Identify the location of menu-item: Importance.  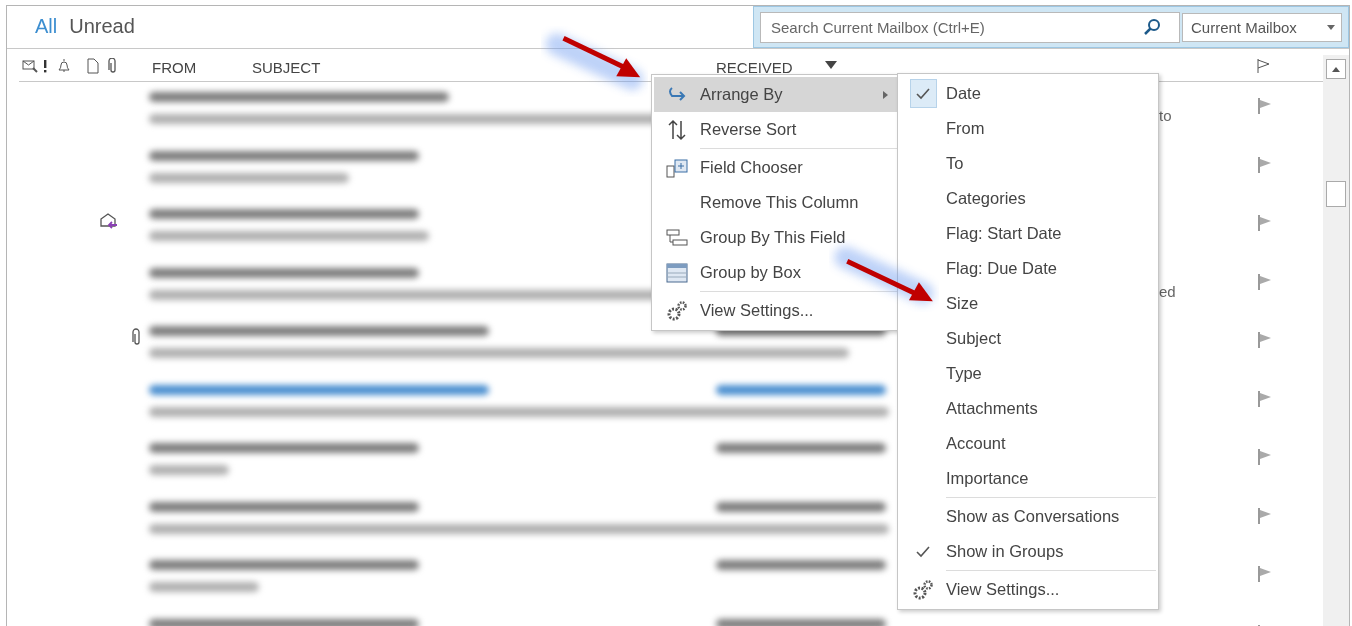
(1028, 478).